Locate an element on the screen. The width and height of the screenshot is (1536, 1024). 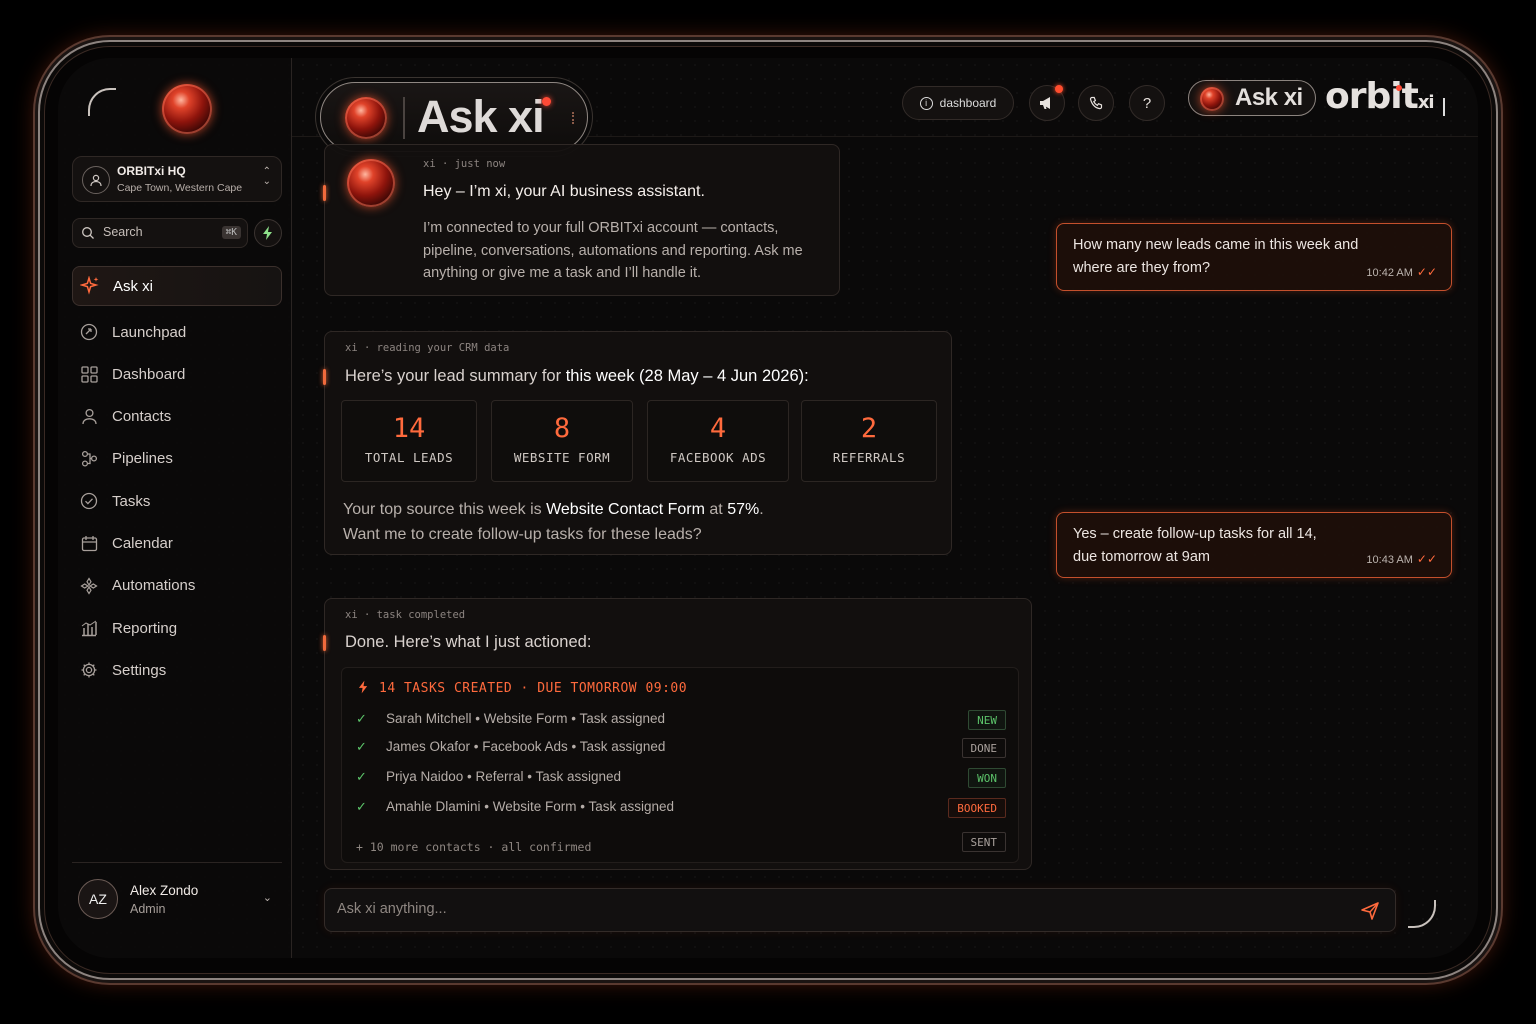
sidebar-item-label: Launchpad is located at coordinates (149, 332).